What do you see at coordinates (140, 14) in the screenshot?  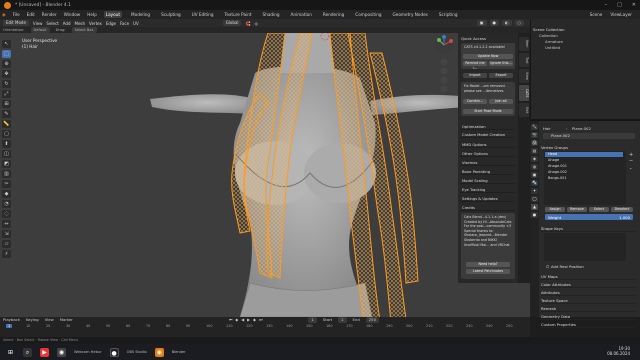 I see `workspace-tab-modeling: Modeling` at bounding box center [140, 14].